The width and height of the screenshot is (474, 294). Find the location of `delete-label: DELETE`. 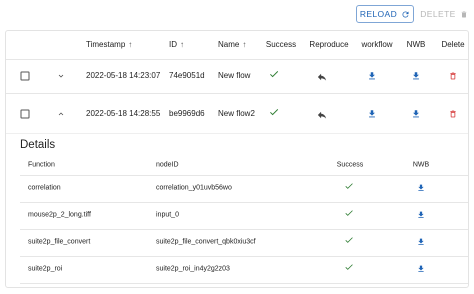

delete-label: DELETE is located at coordinates (438, 14).